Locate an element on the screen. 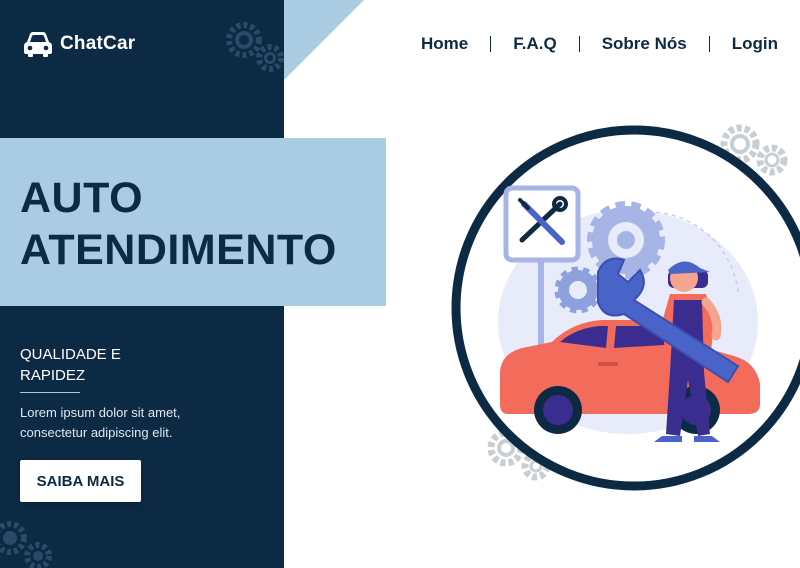 The image size is (800, 568). nav-login: Login is located at coordinates (755, 44).